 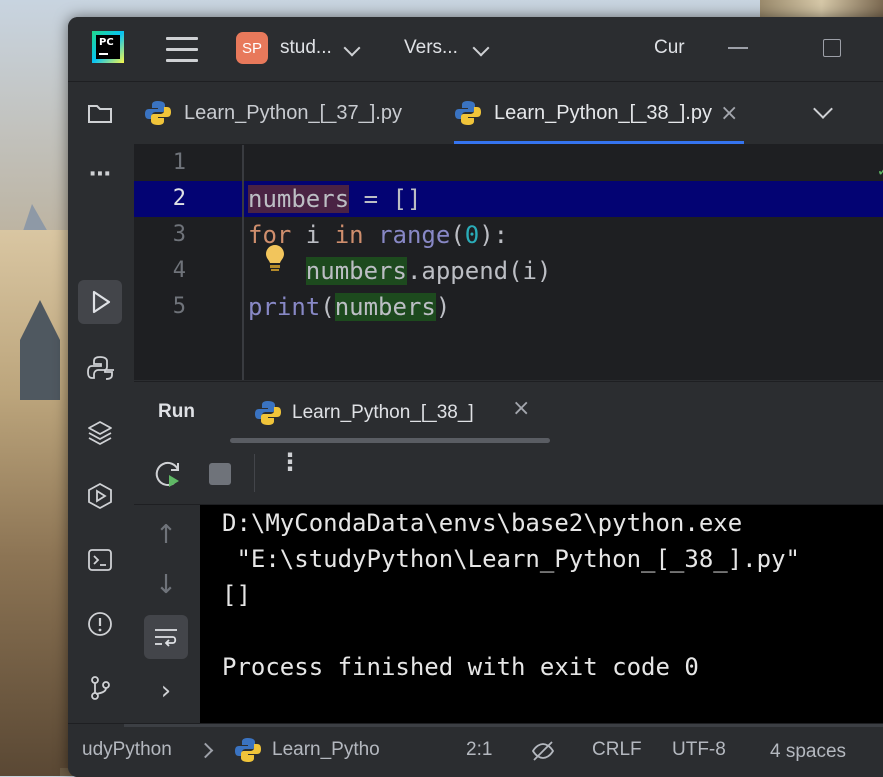 I want to click on code-token: ), so click(x=443, y=307).